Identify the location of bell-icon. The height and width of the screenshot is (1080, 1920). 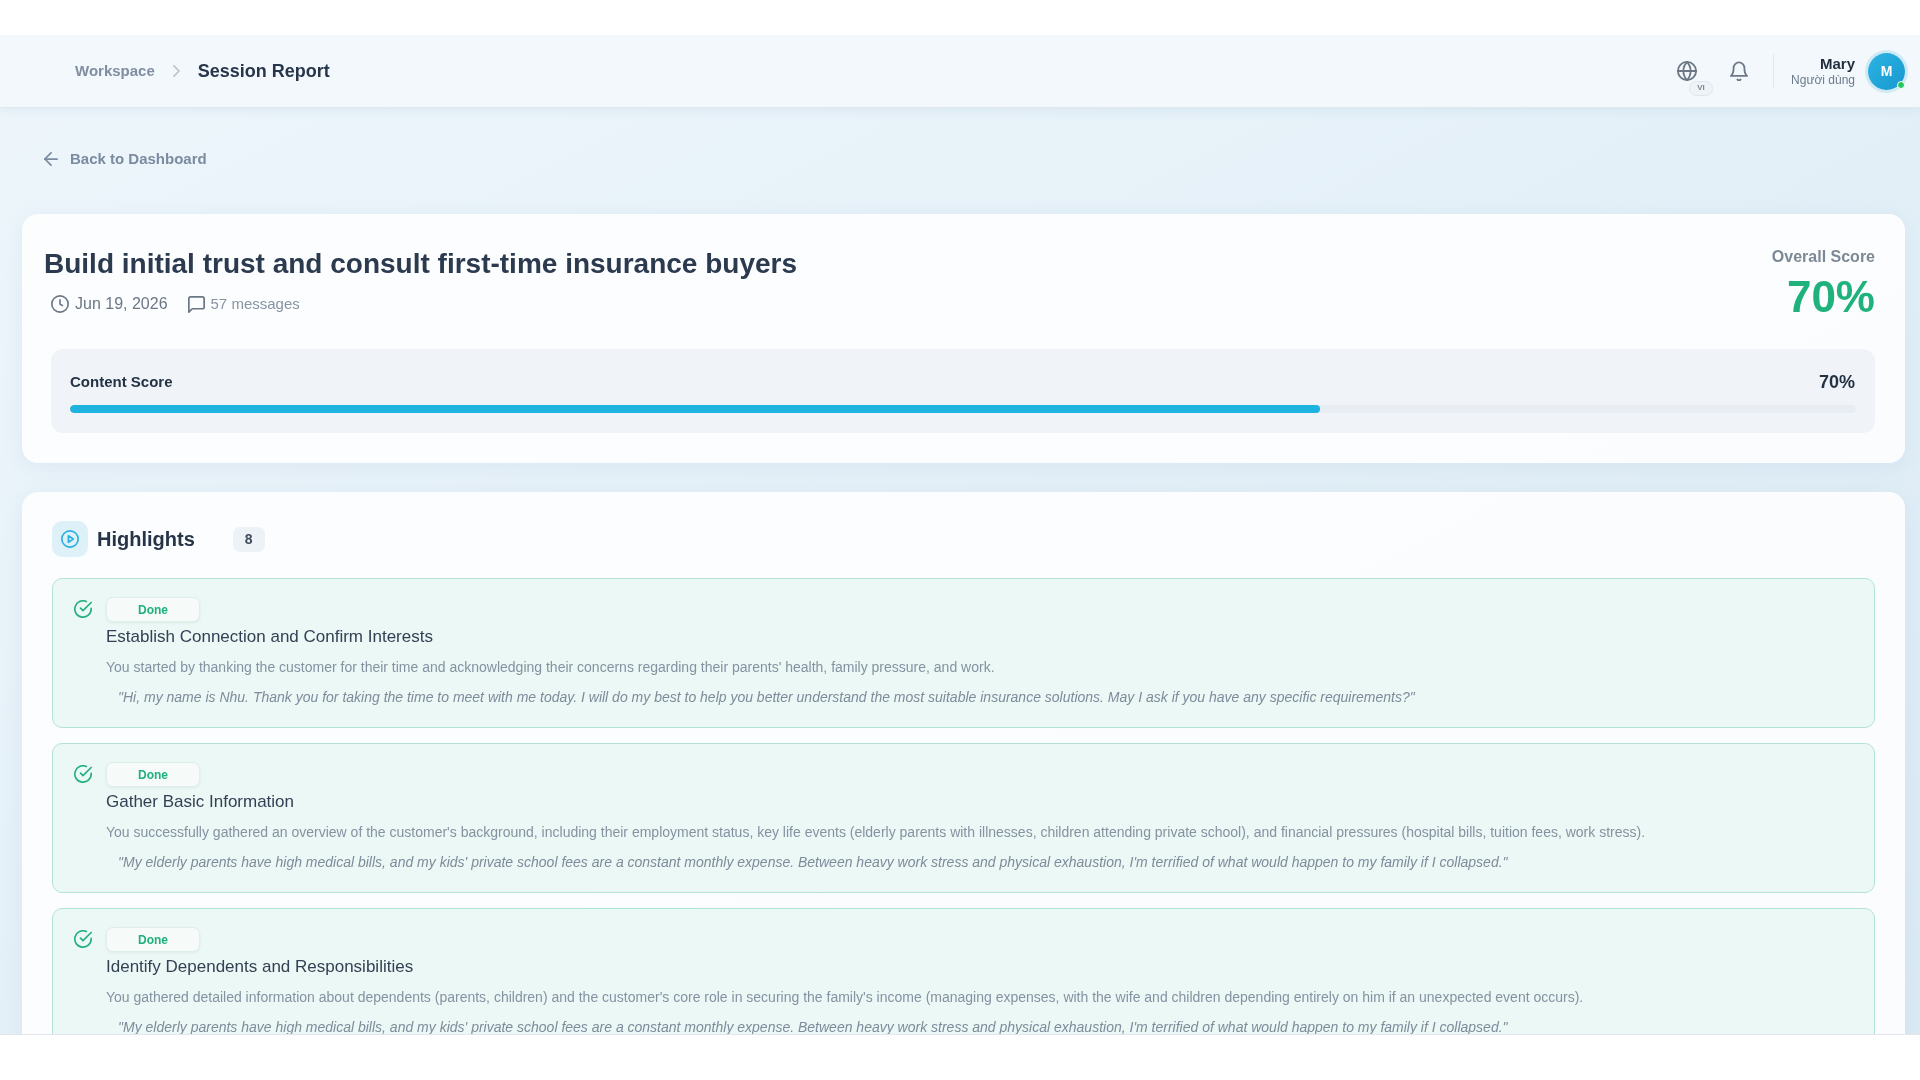
(1739, 71).